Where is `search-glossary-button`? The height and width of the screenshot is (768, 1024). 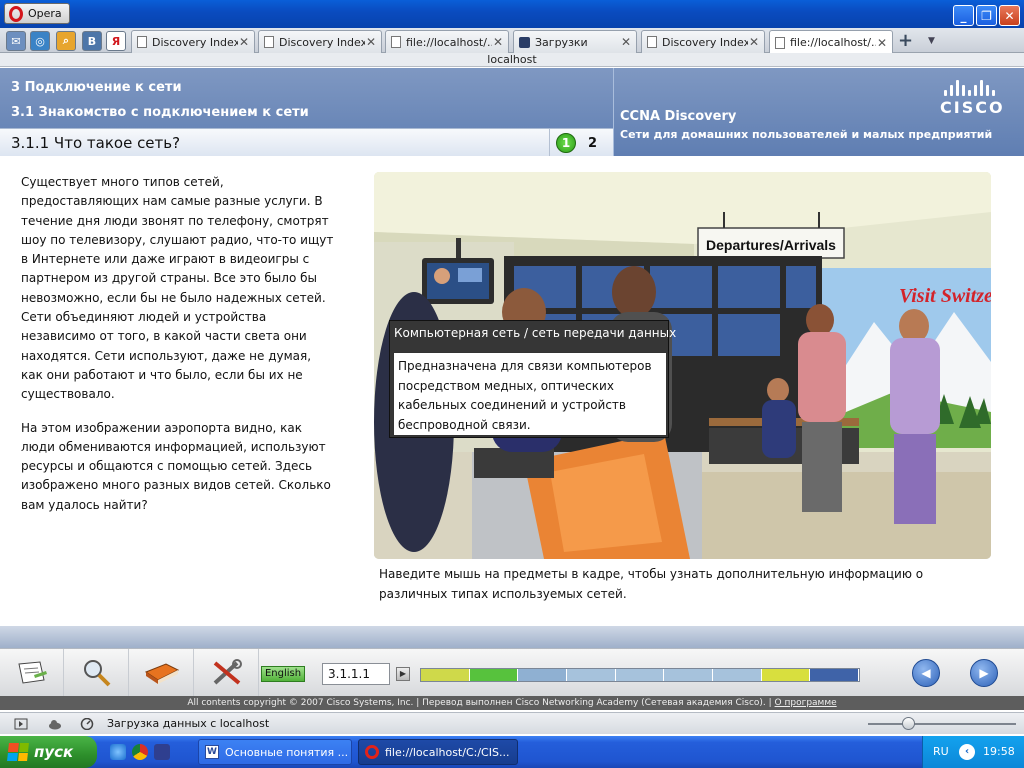 search-glossary-button is located at coordinates (97, 673).